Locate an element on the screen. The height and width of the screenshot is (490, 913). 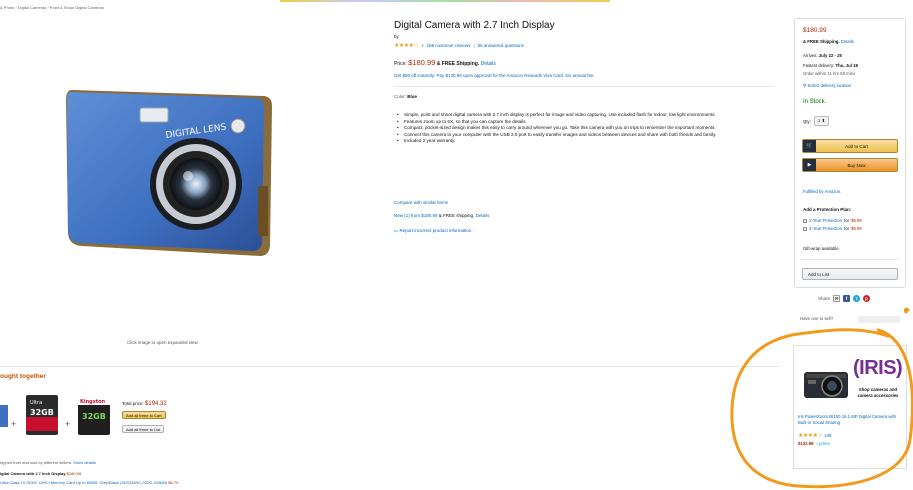
fbt-total: Total price: $194.32 is located at coordinates (144, 404).